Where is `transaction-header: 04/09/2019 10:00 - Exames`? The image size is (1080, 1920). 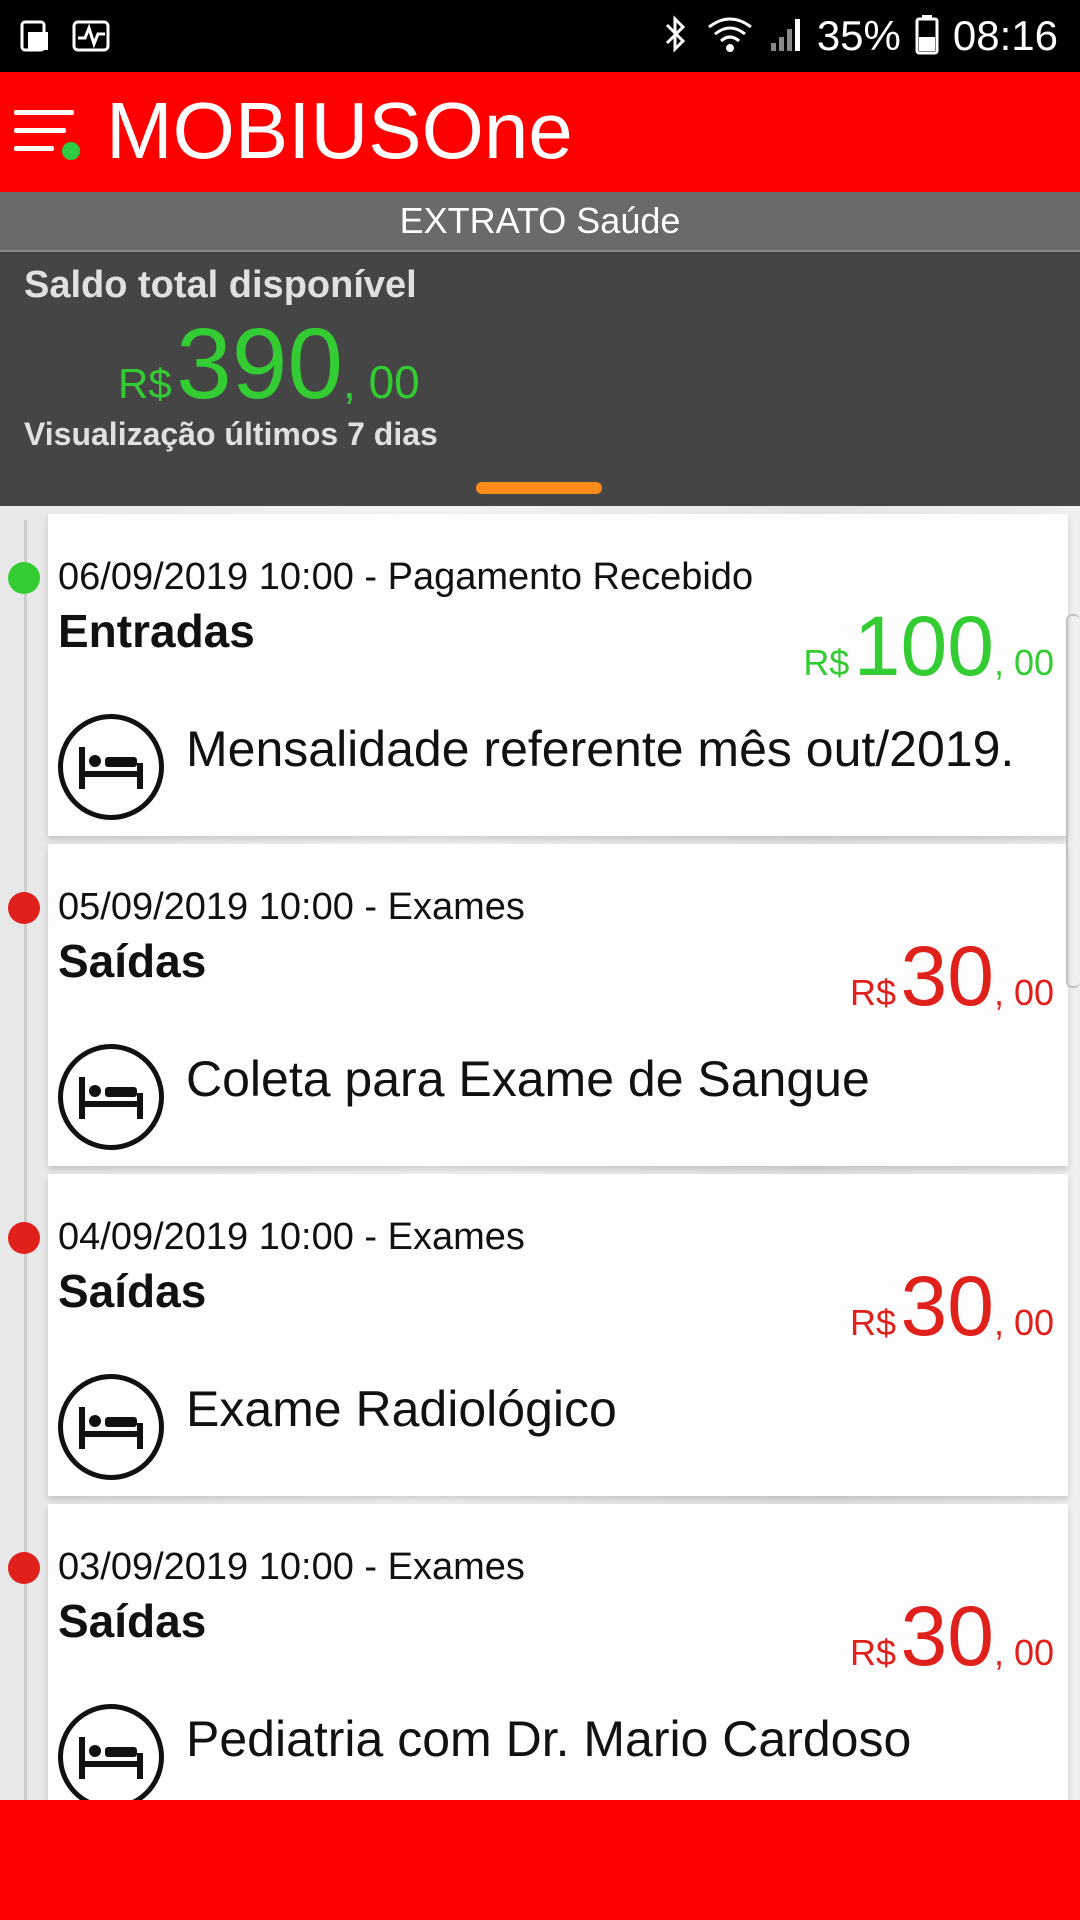 transaction-header: 04/09/2019 10:00 - Exames is located at coordinates (291, 1237).